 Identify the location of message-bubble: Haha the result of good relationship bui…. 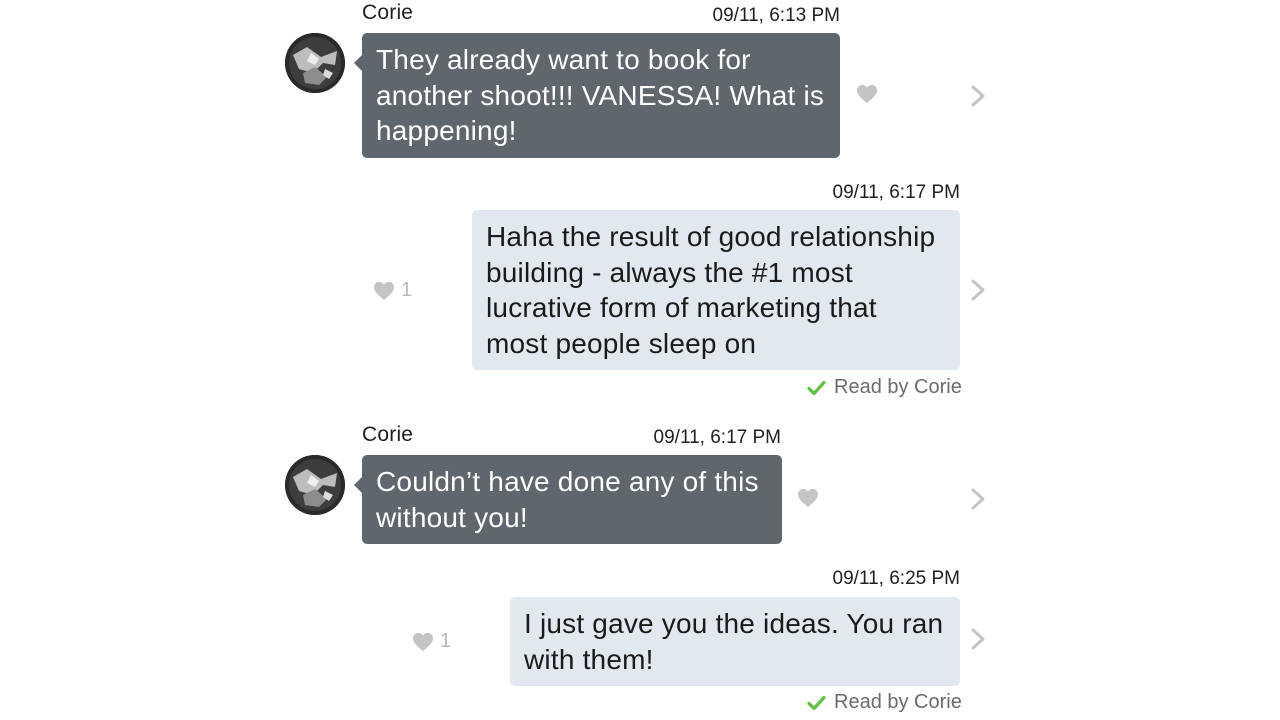
(716, 290).